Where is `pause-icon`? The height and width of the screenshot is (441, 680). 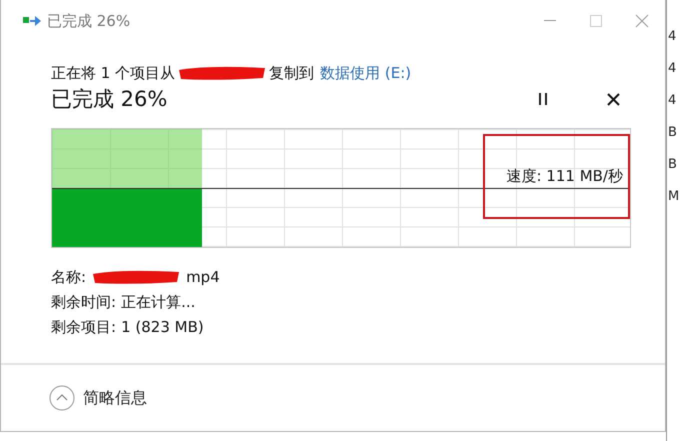
pause-icon is located at coordinates (543, 99).